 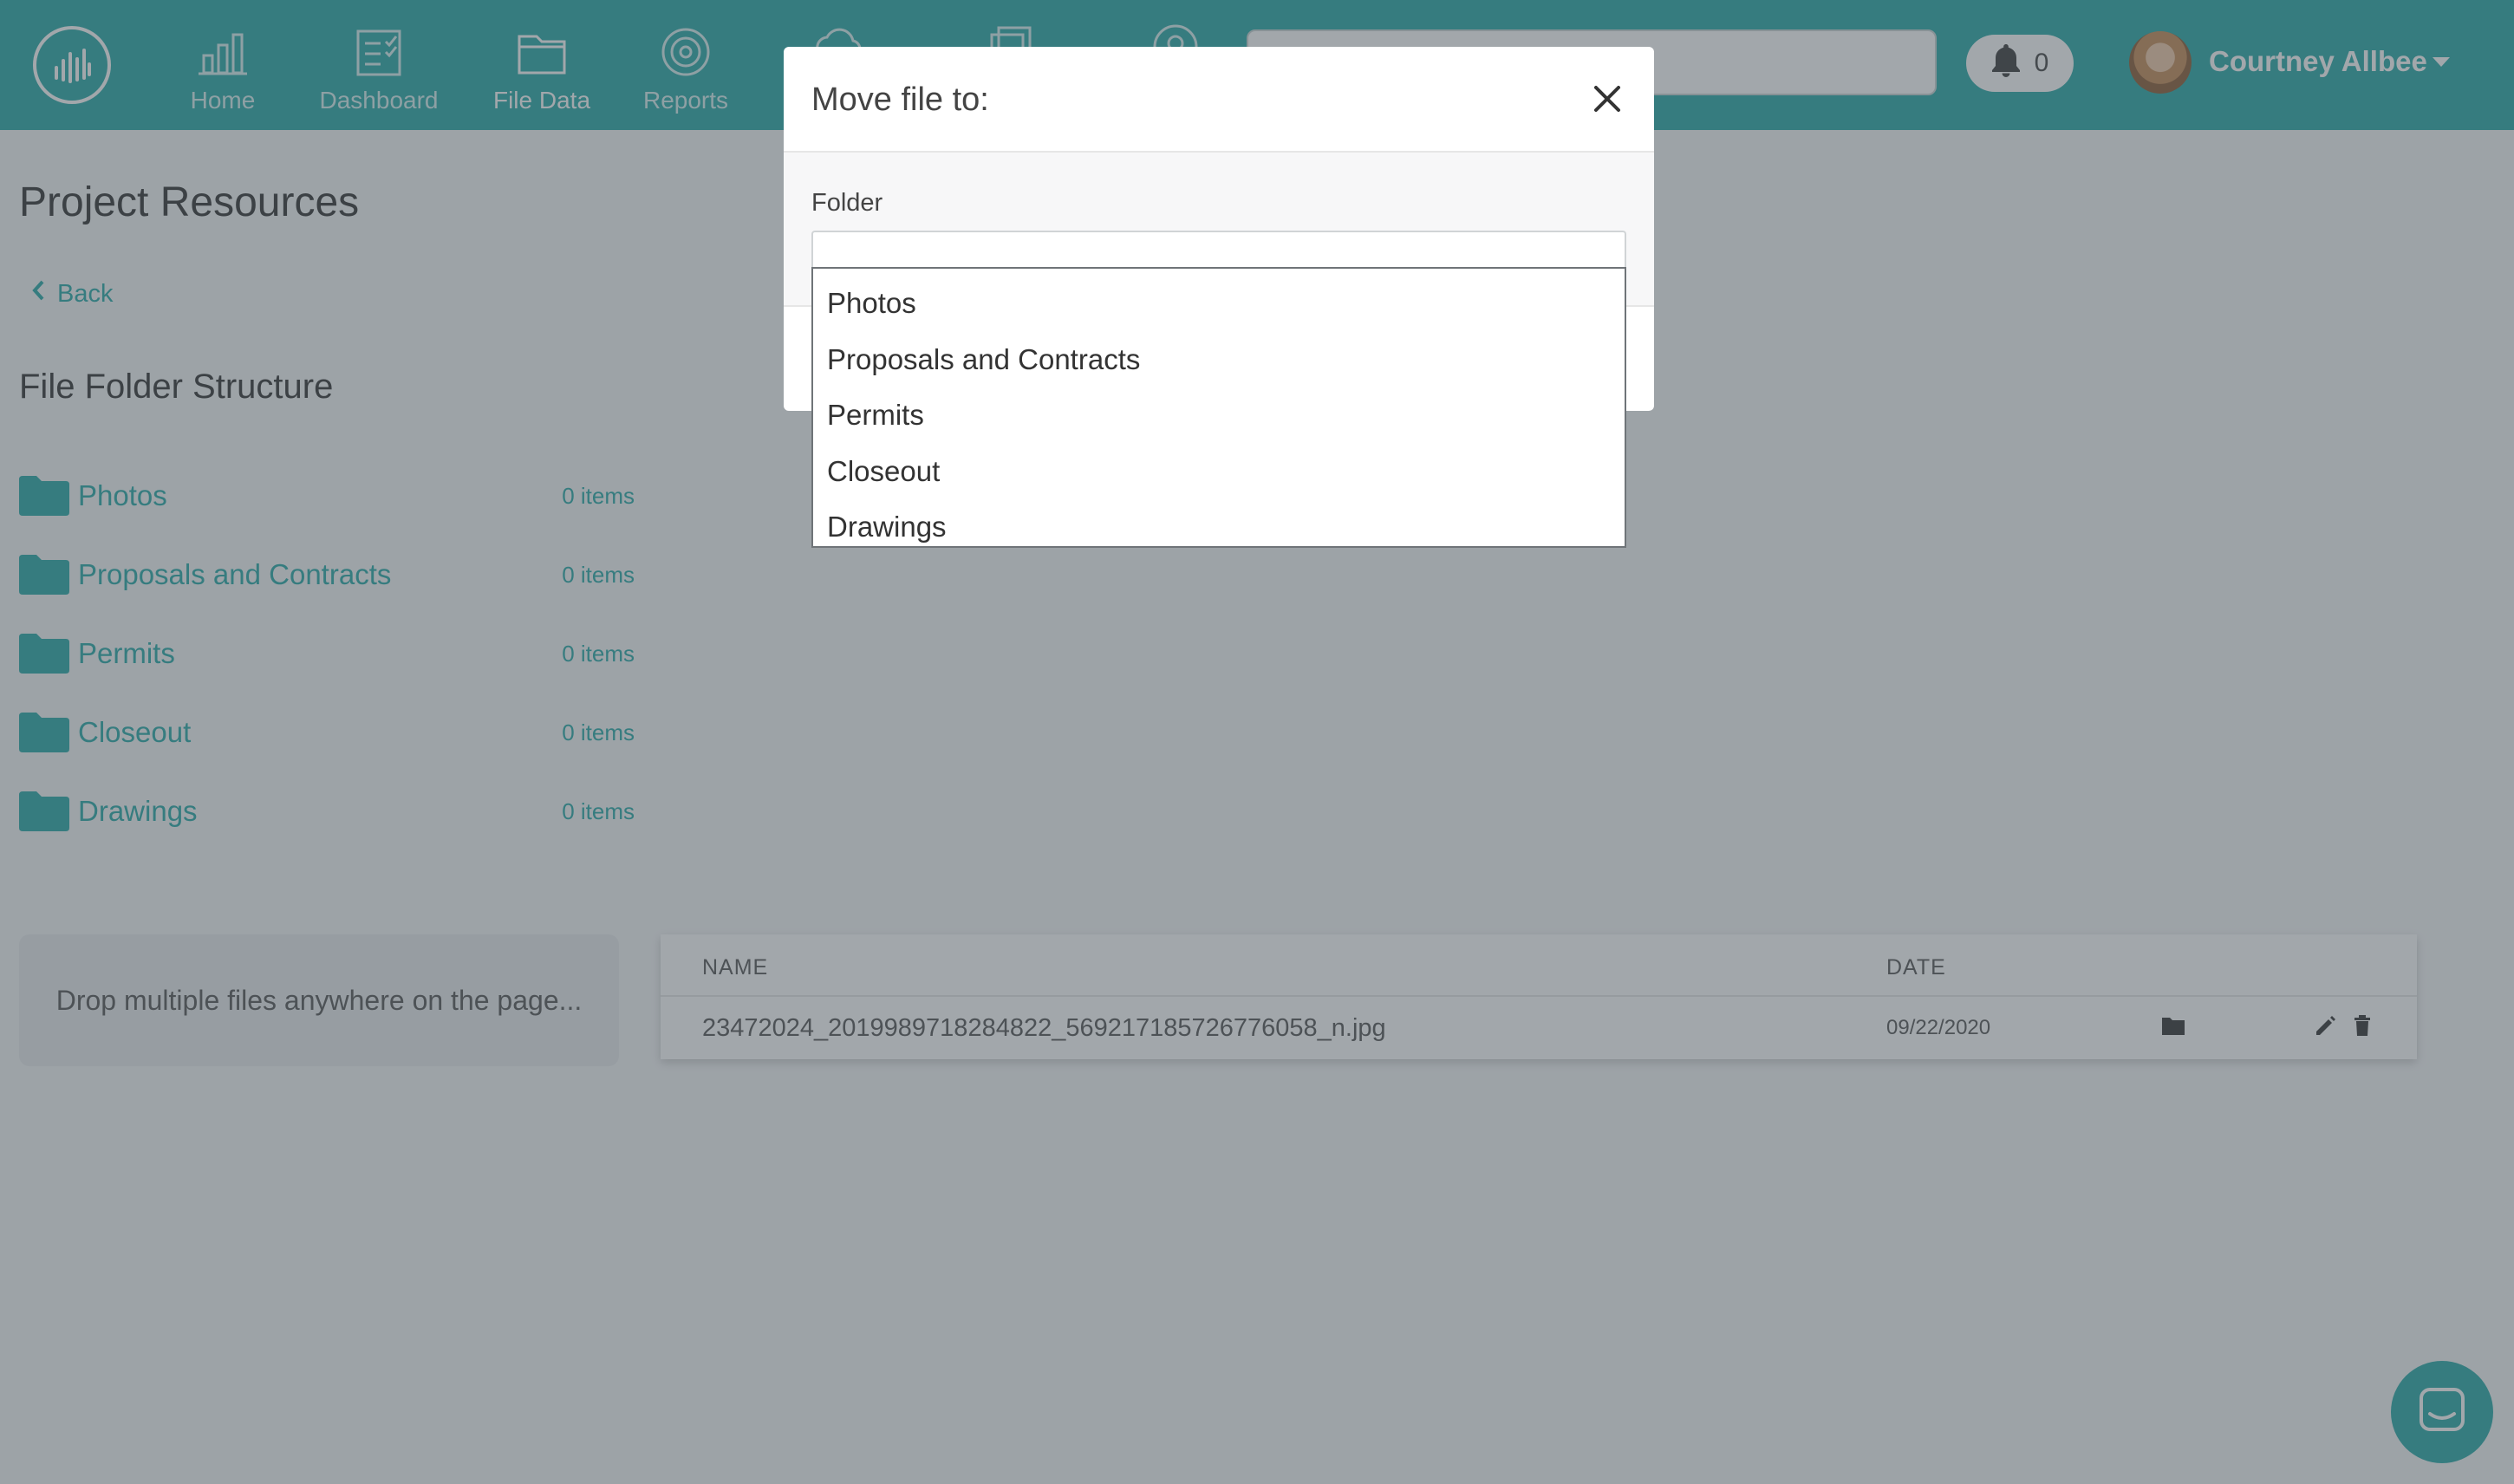 What do you see at coordinates (1219, 100) in the screenshot?
I see `modal-header: Move file to:` at bounding box center [1219, 100].